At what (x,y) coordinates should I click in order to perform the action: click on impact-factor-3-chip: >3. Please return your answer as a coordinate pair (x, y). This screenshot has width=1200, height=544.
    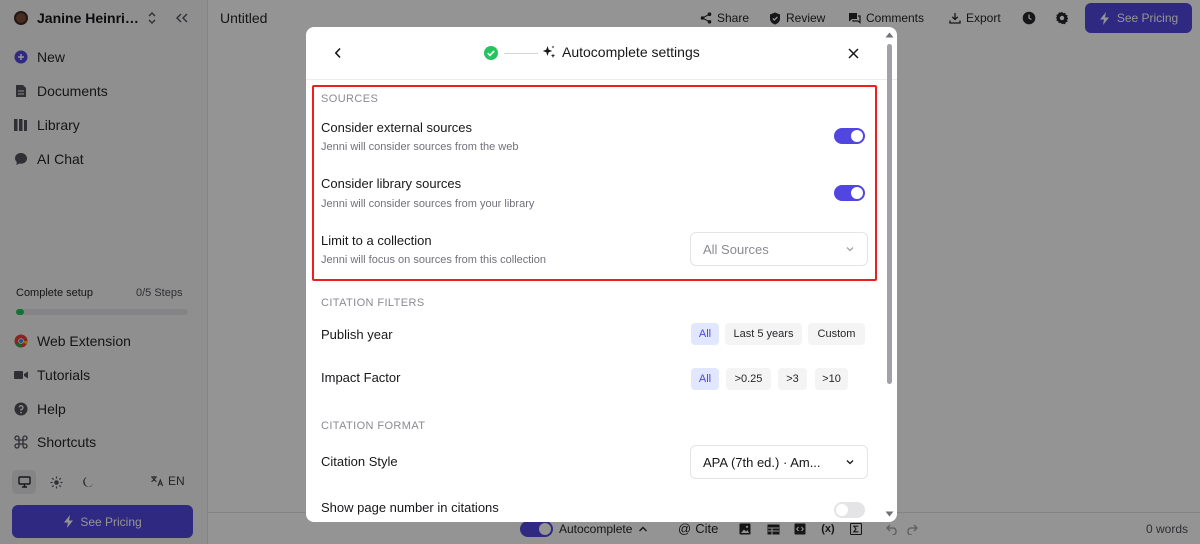
    Looking at the image, I should click on (792, 379).